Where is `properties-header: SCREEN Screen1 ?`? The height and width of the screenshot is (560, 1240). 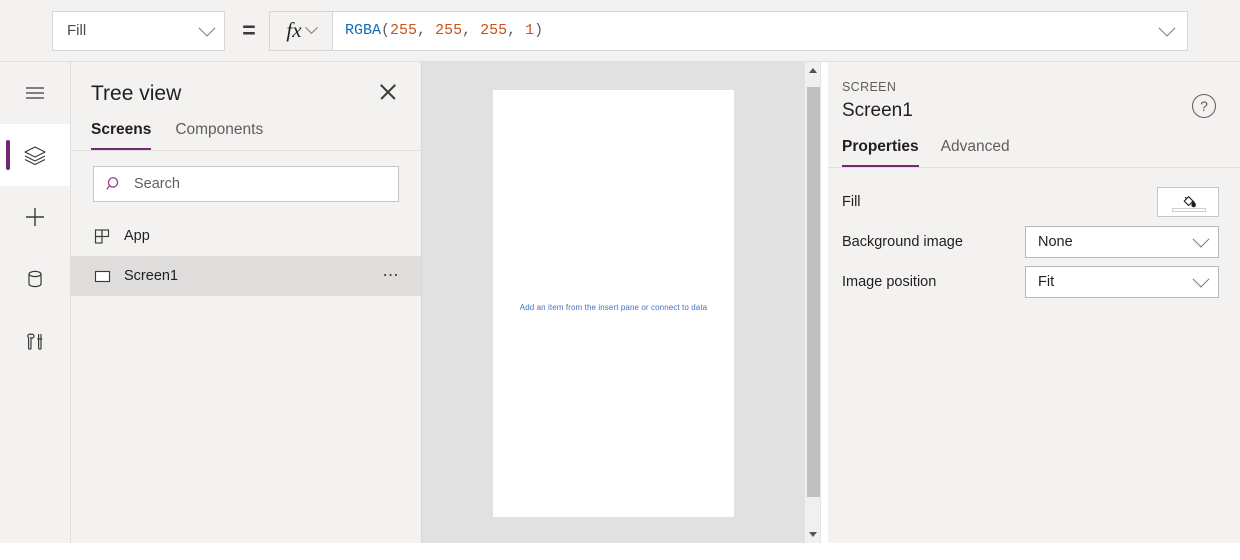
properties-header: SCREEN Screen1 ? is located at coordinates (1034, 92).